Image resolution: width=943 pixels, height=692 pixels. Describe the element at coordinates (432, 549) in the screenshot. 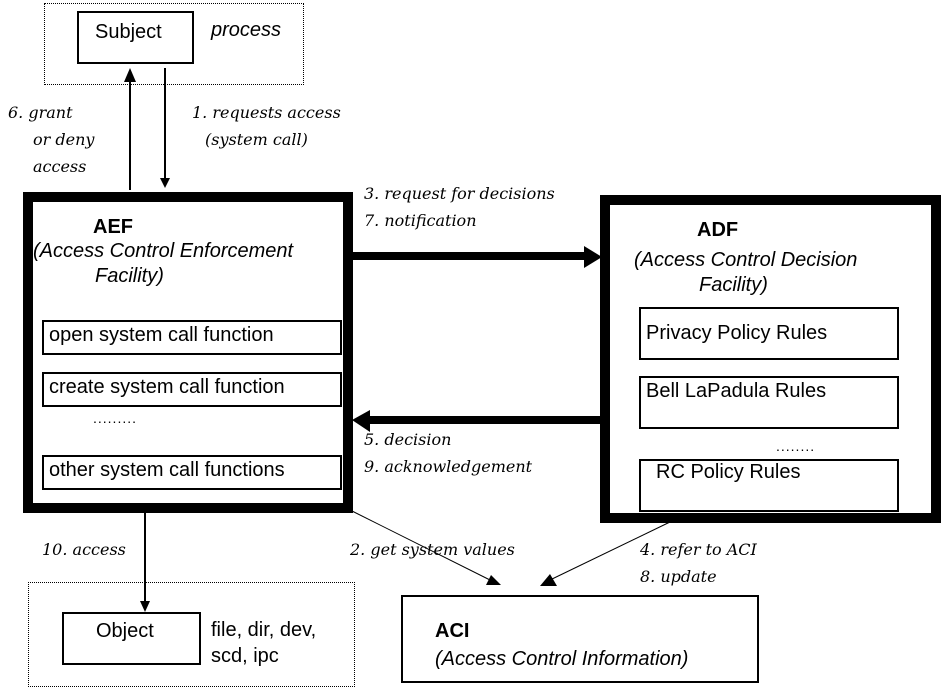

I see `get-values-label: 2. get system values` at that location.